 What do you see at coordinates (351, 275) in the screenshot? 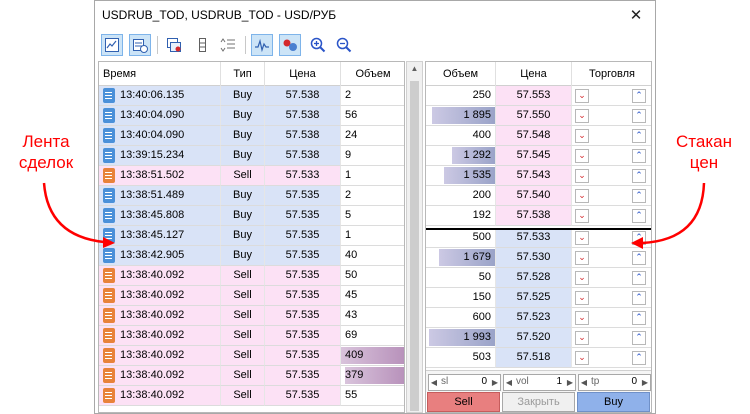
I see `trade-volume: 50` at bounding box center [351, 275].